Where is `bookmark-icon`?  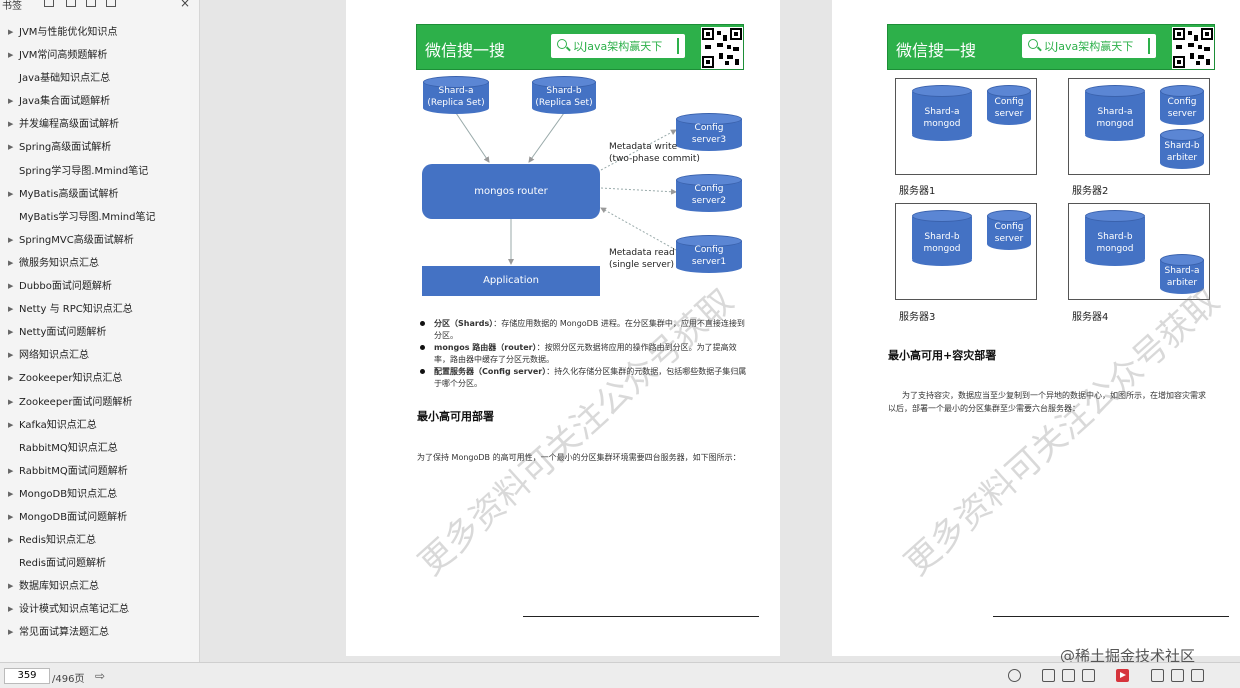 bookmark-icon is located at coordinates (49, 3).